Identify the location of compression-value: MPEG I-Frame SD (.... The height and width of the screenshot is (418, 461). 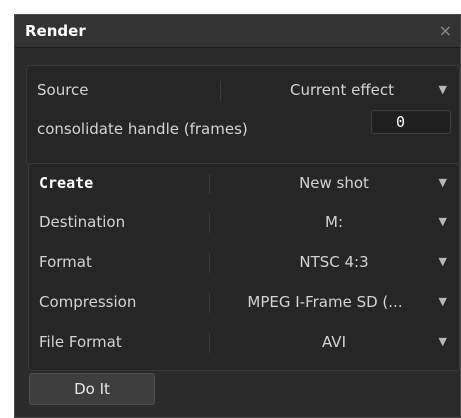
(325, 302).